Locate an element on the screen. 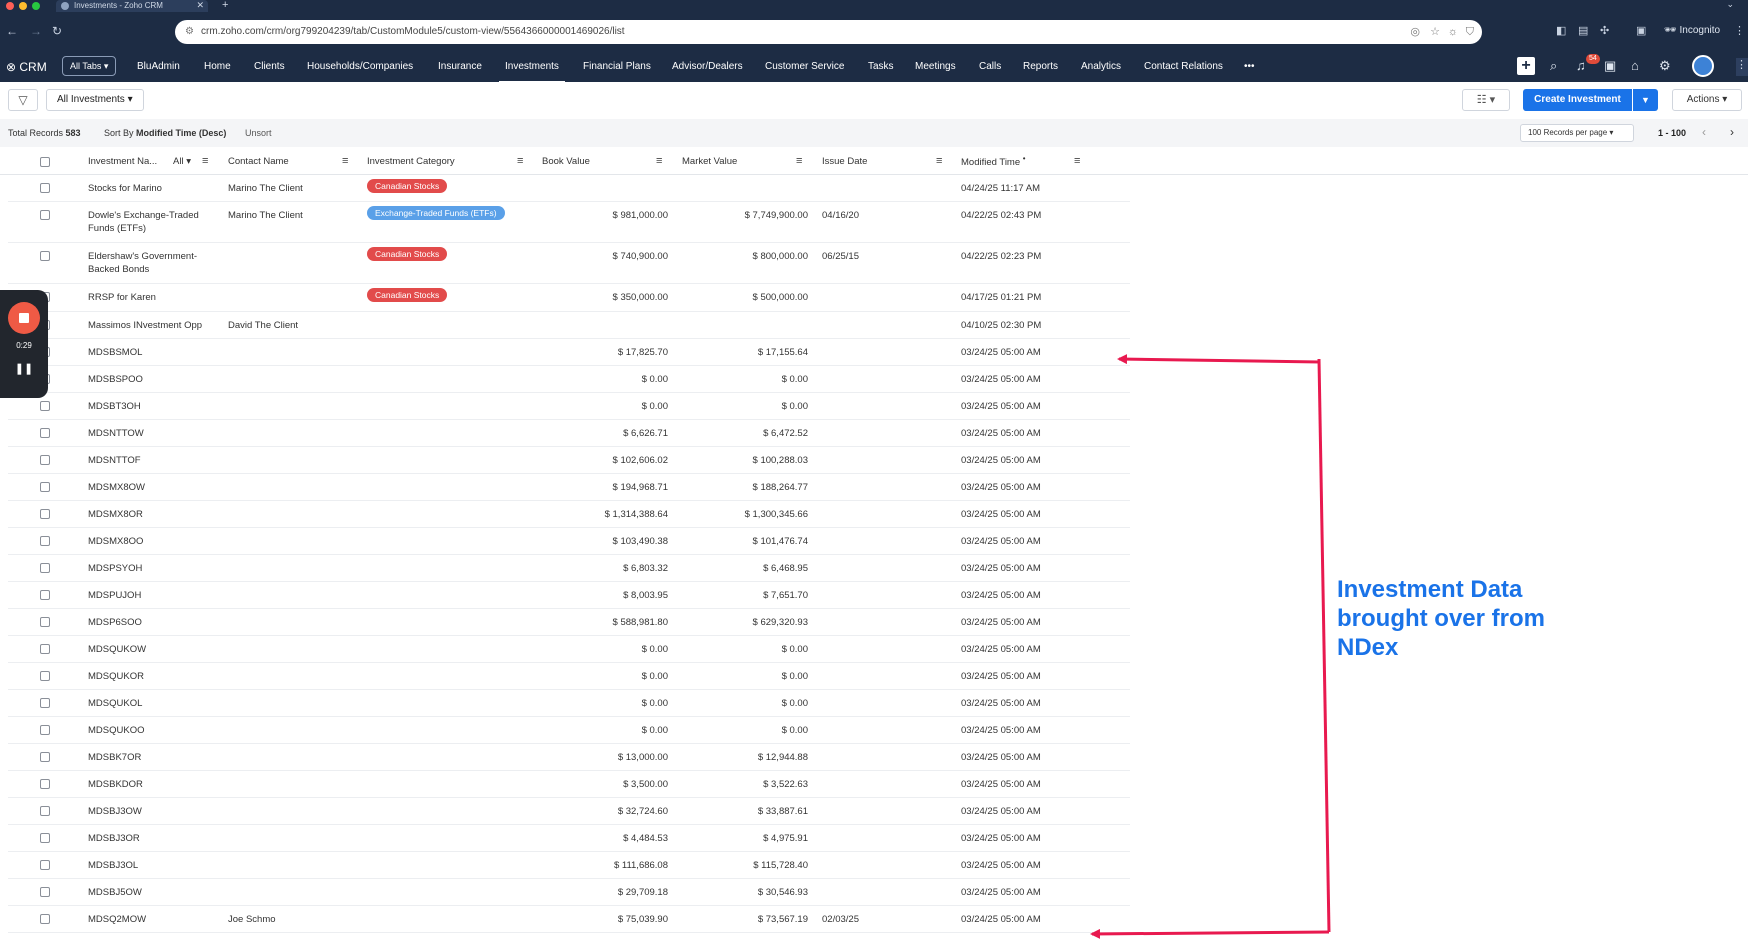 The width and height of the screenshot is (1748, 941). investment-name-cell: RRSP for Karen is located at coordinates (150, 297).